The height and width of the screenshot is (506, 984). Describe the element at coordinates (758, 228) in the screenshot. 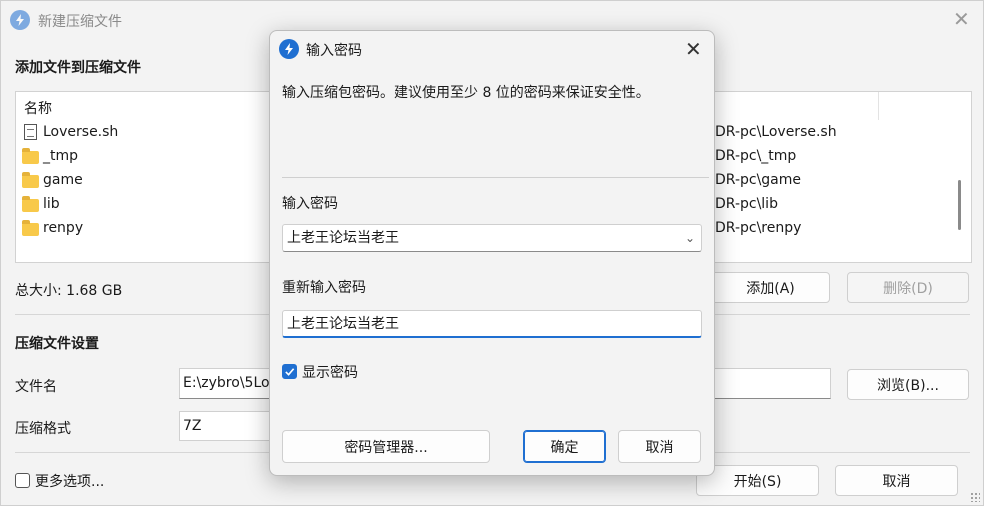

I see `list-item-path: DR-pc\renpy` at that location.